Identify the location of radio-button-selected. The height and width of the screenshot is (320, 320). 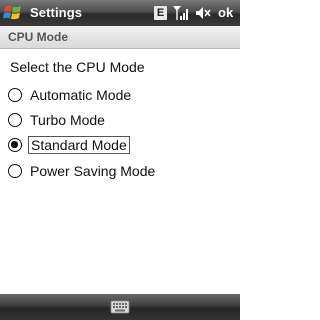
(15, 145).